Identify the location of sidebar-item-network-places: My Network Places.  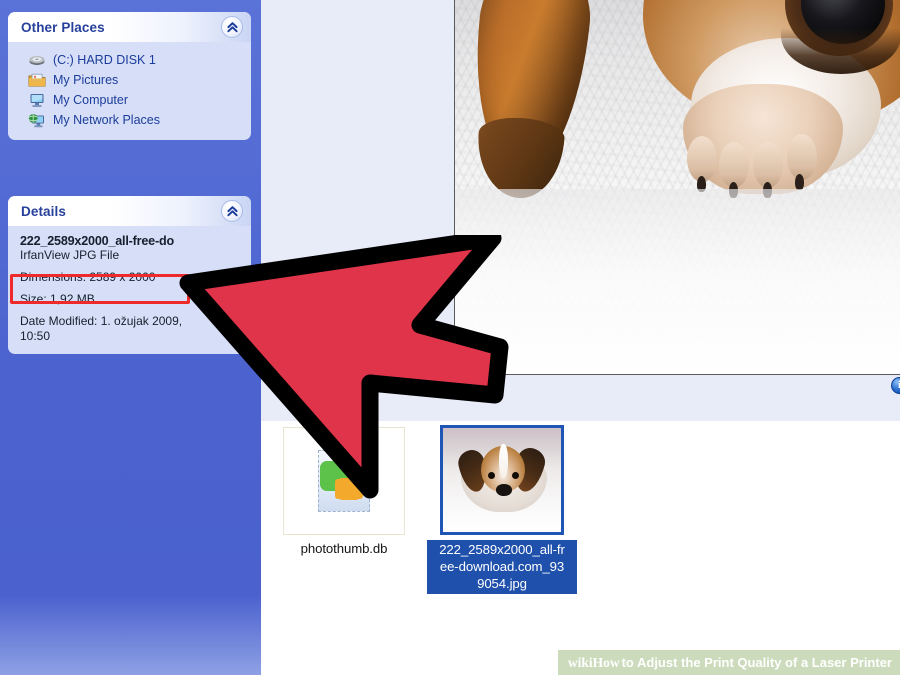
(129, 120).